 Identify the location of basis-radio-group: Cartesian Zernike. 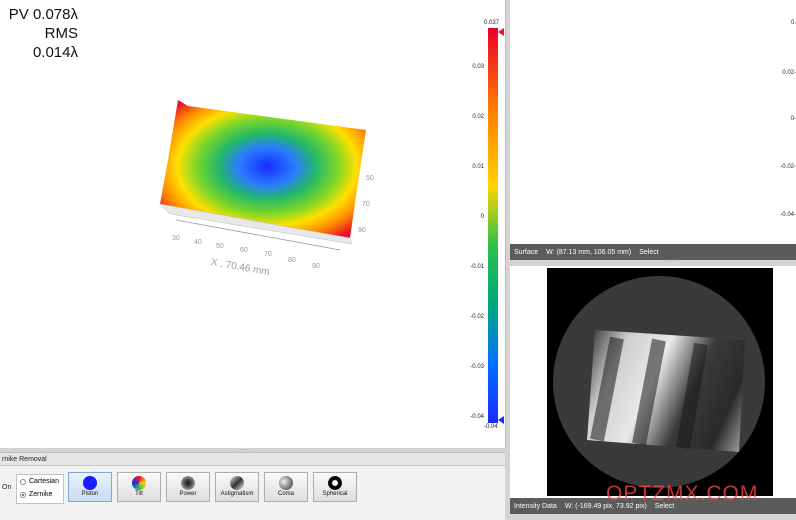
(40, 489).